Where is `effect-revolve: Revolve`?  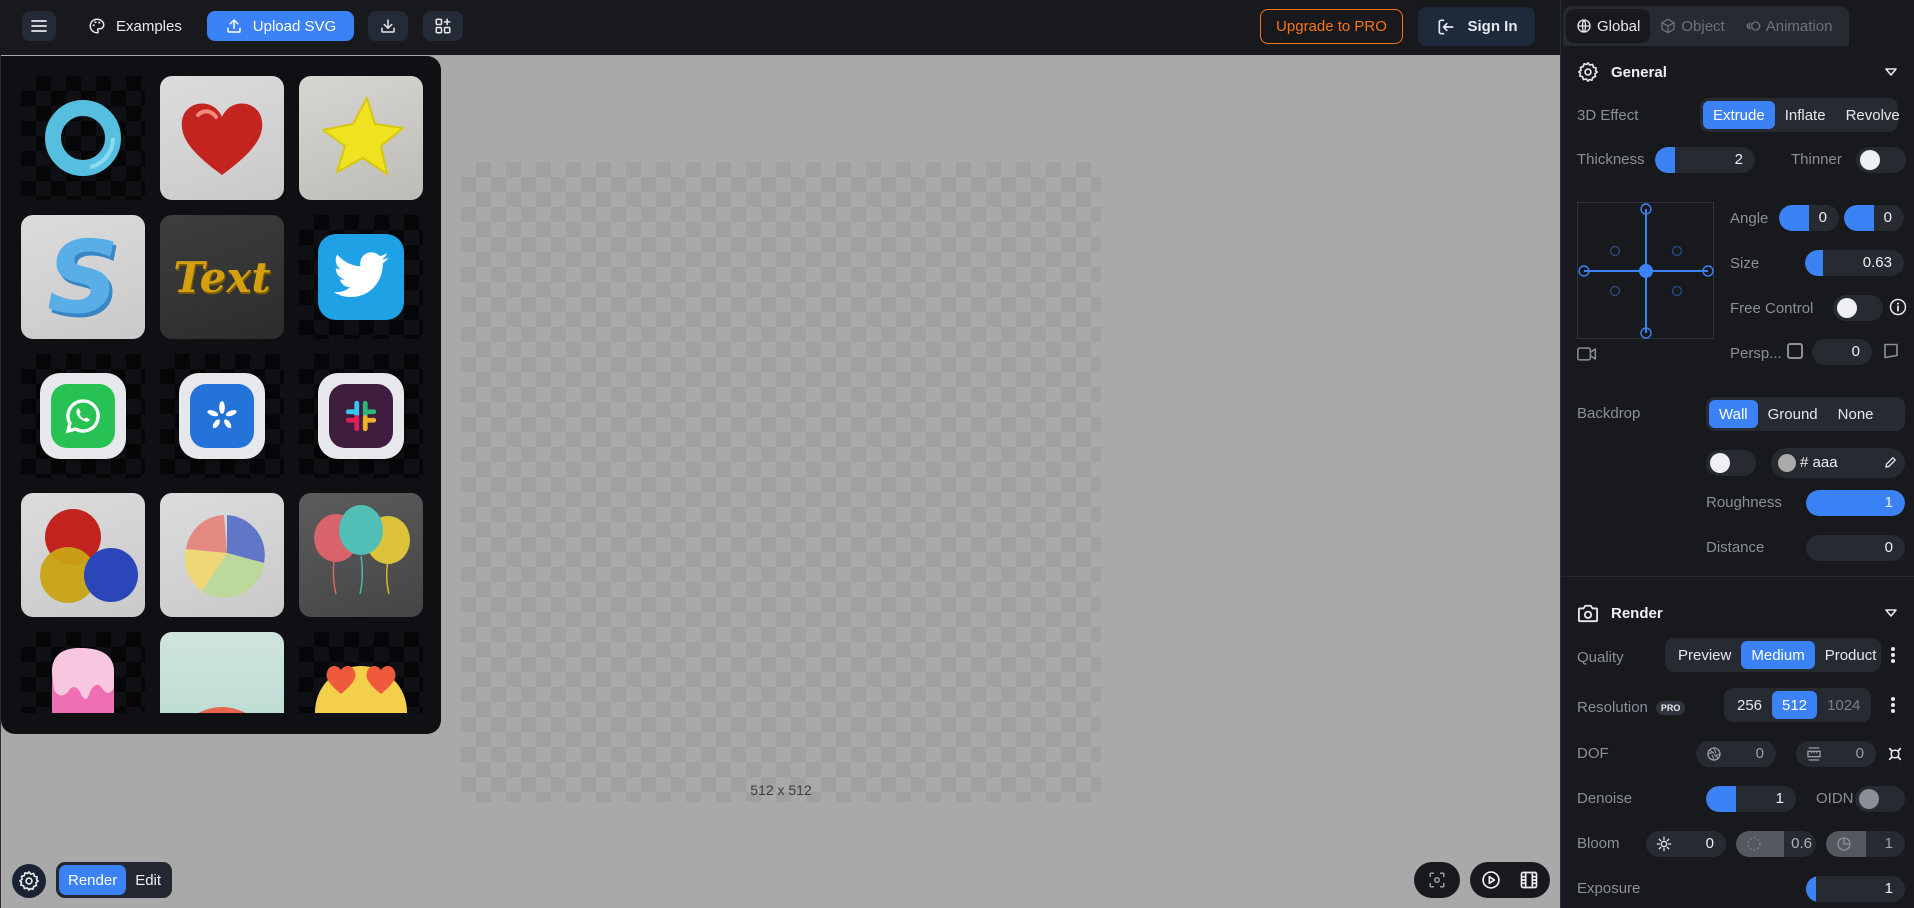
effect-revolve: Revolve is located at coordinates (1873, 115).